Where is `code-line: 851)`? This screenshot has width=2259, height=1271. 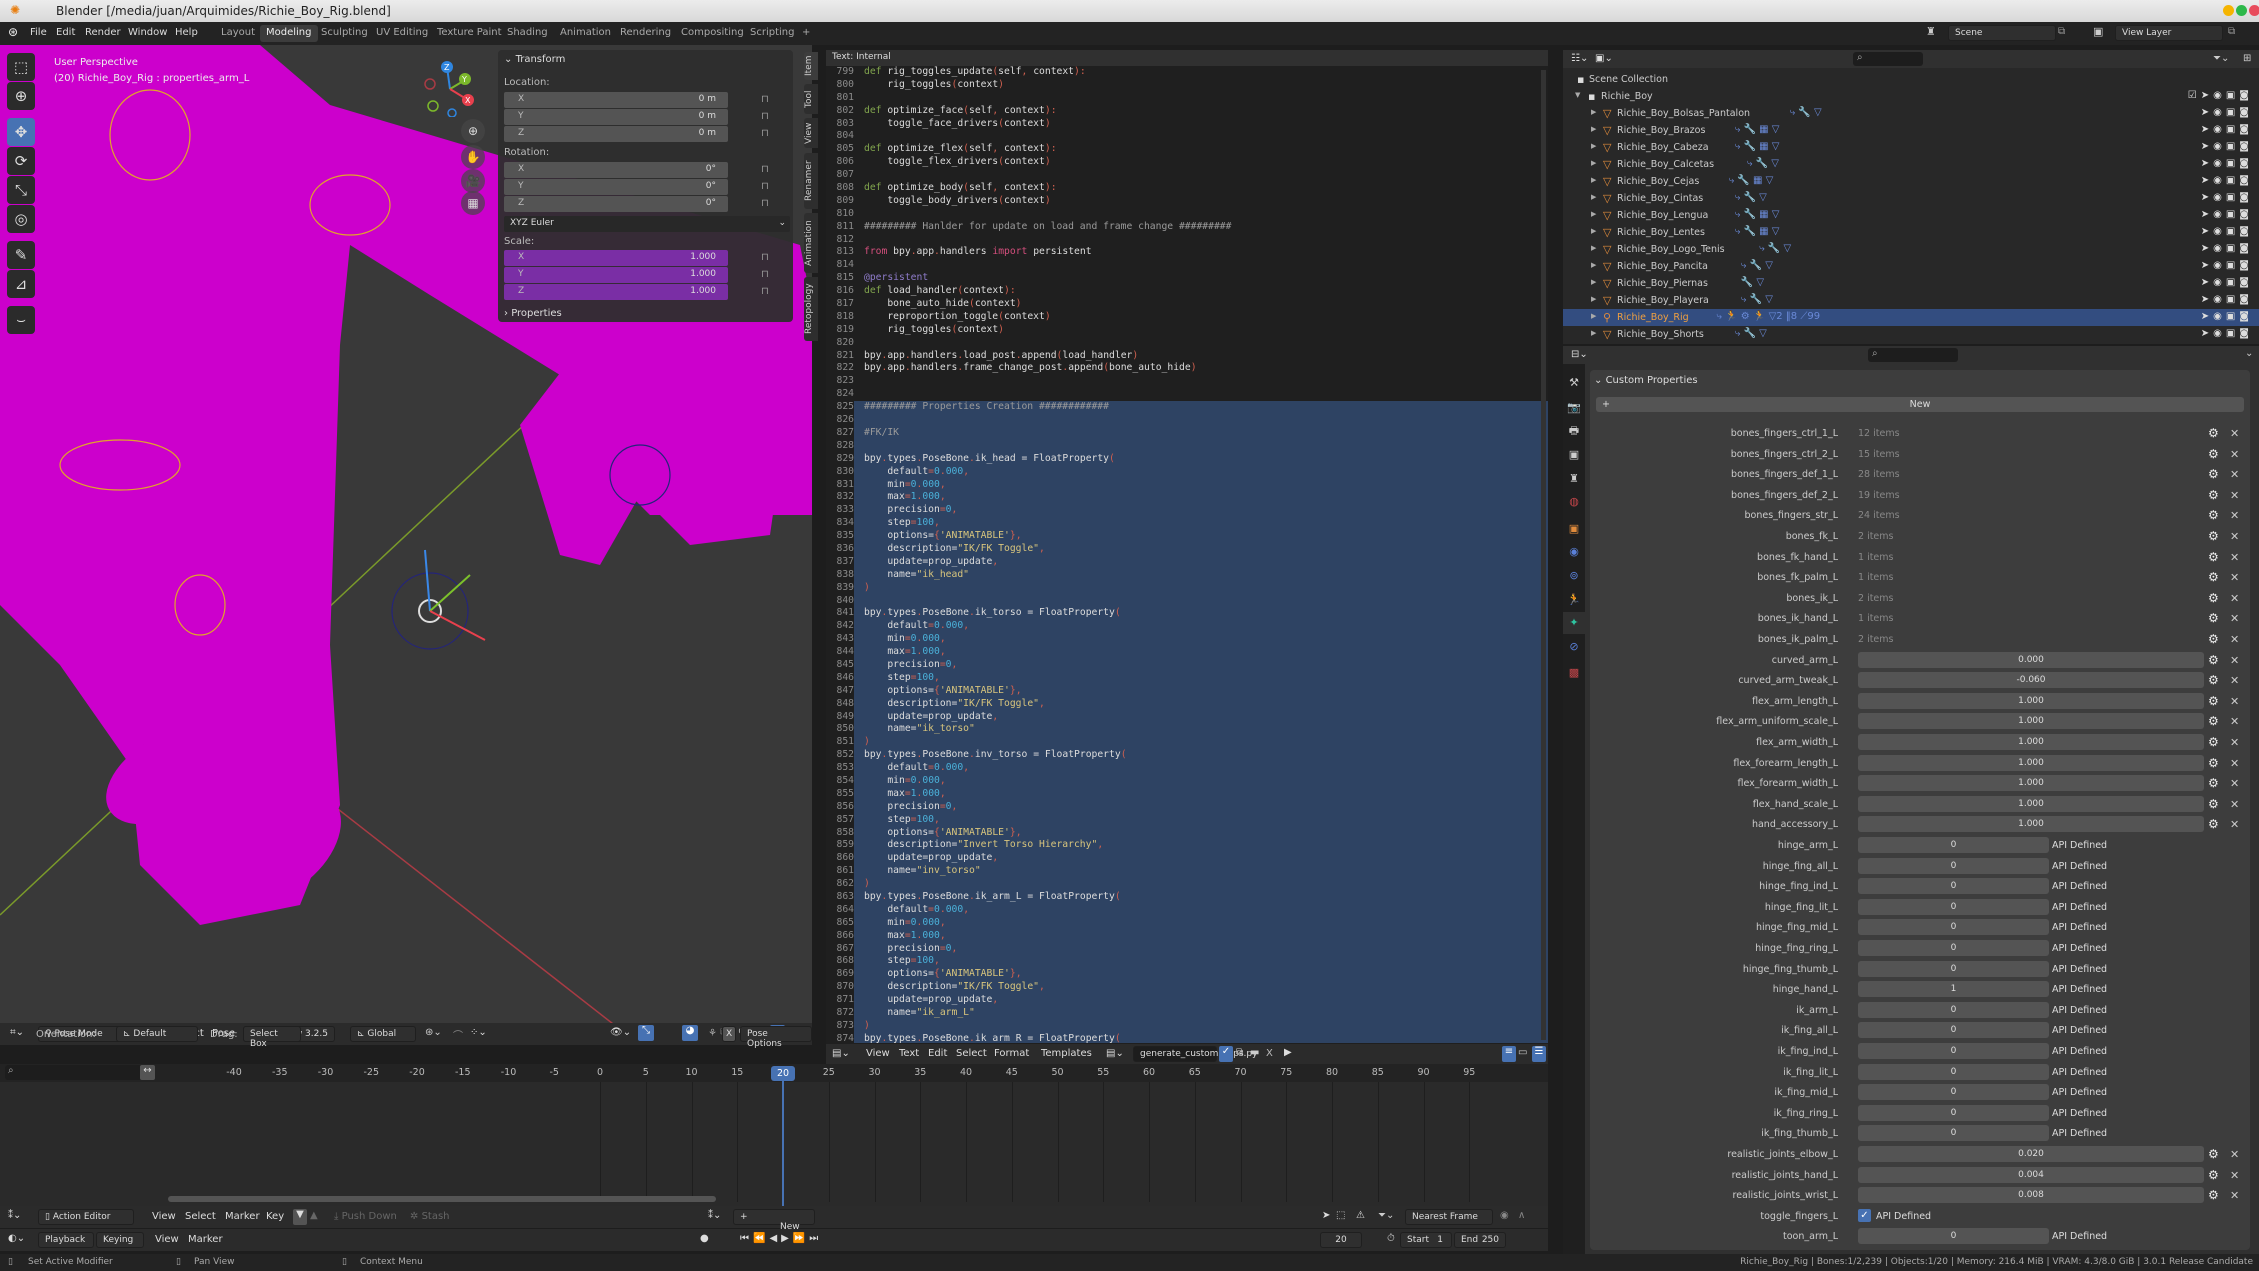
code-line: 851) is located at coordinates (1187, 743).